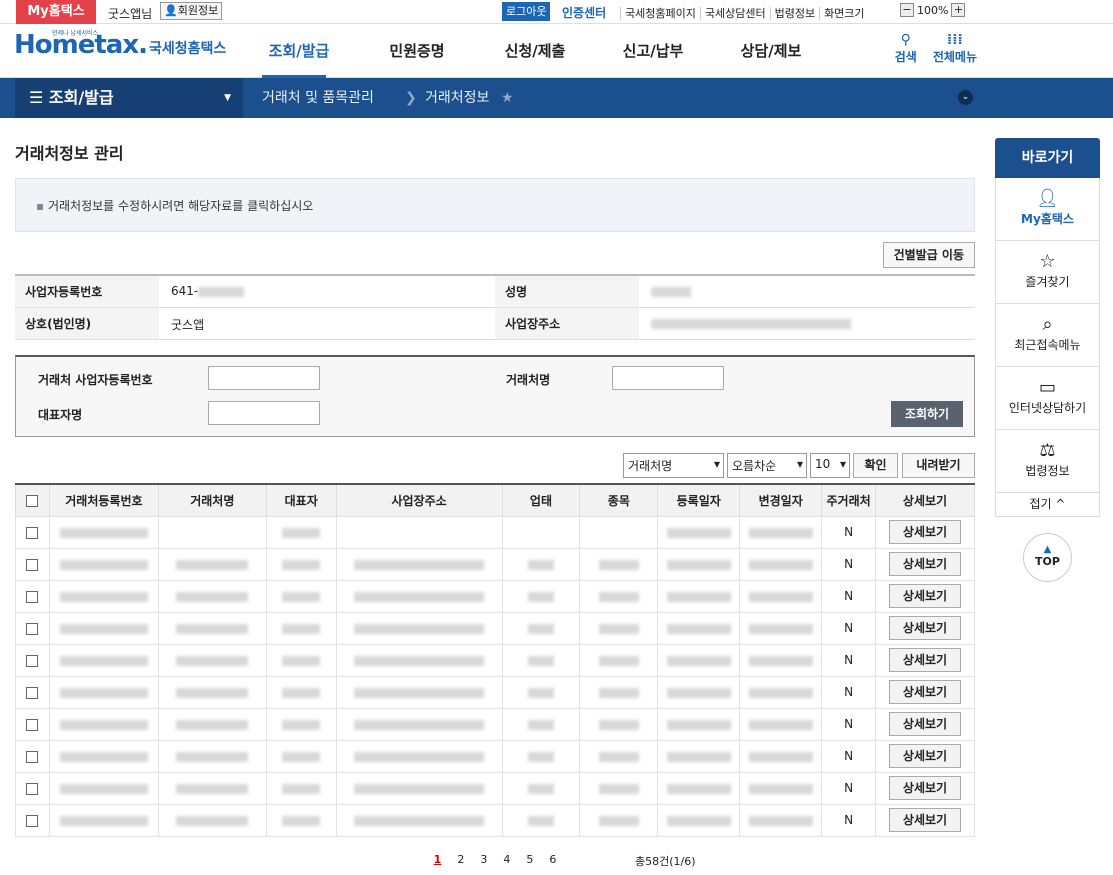  I want to click on nts-homepage-link: 국세청홈페이지, so click(660, 13).